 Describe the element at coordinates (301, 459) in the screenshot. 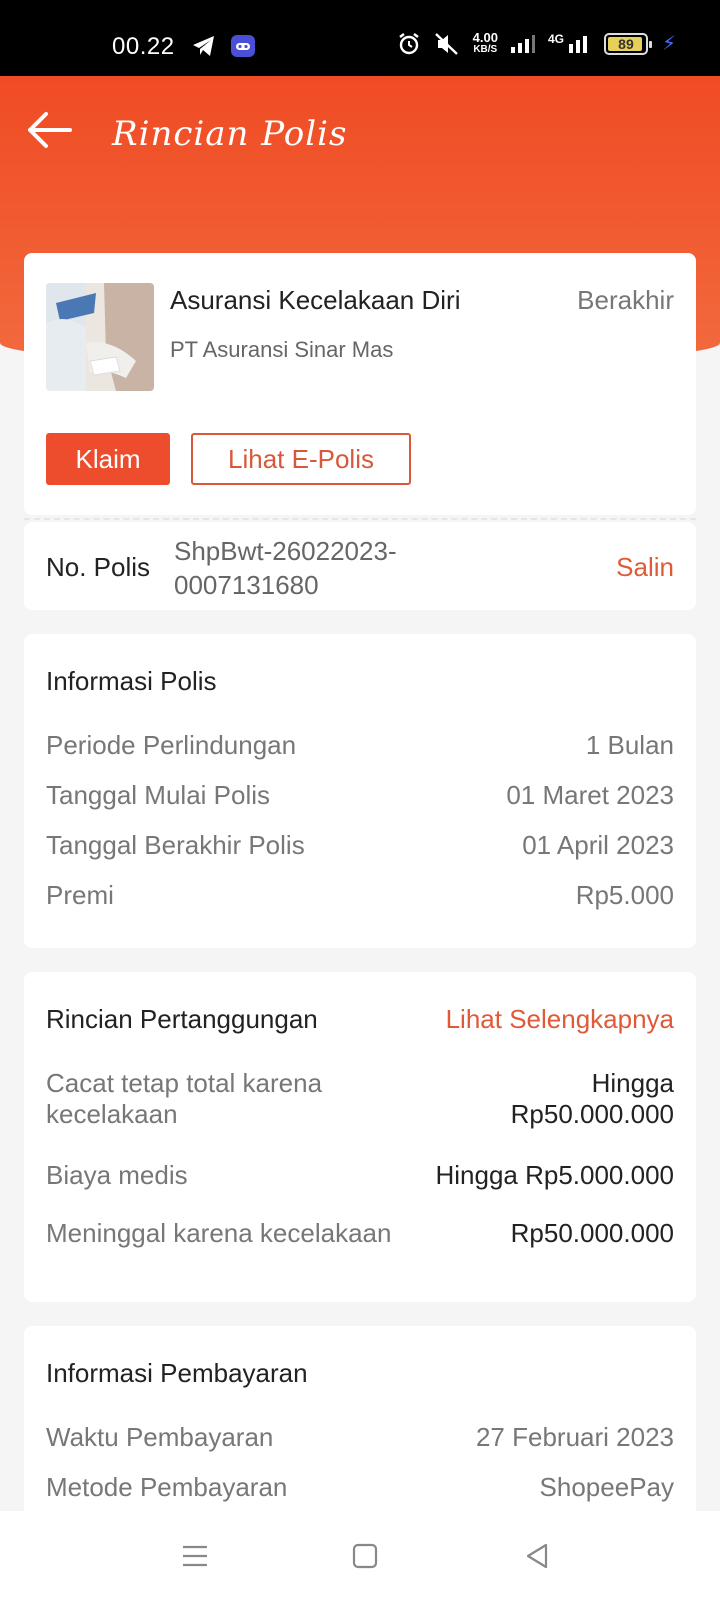

I see `view-epolicy-button: Lihat E-Polis` at that location.